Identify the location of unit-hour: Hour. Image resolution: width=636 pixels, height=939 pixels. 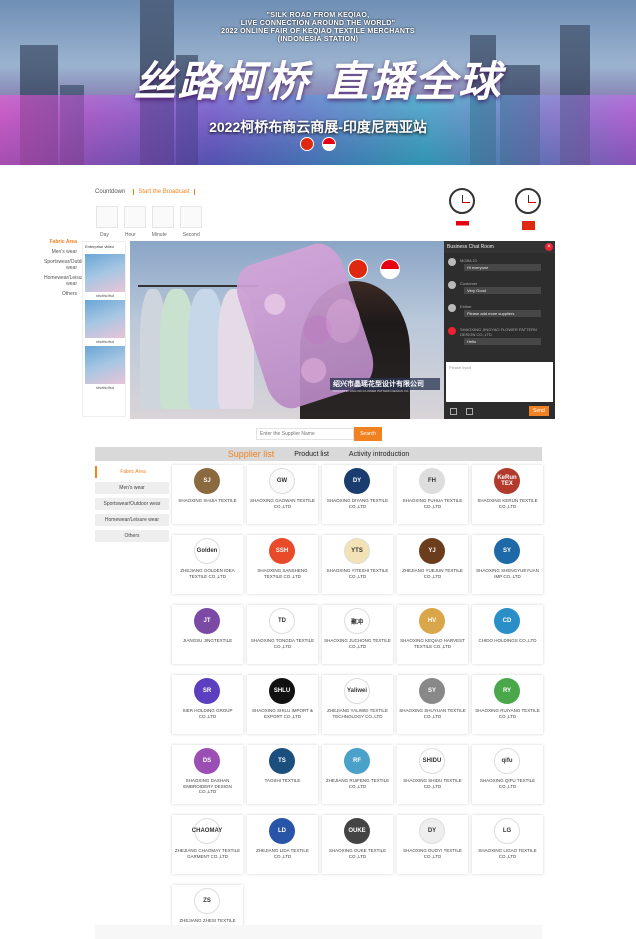
(130, 235).